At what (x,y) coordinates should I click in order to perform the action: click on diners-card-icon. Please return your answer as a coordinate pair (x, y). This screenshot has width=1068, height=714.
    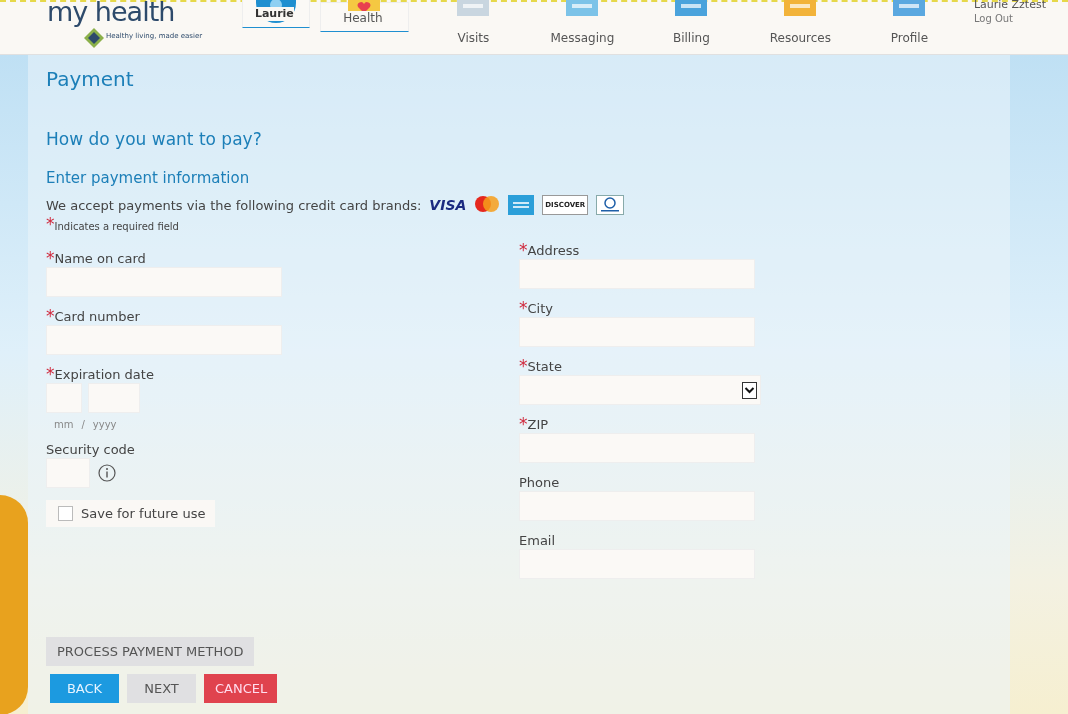
    Looking at the image, I should click on (610, 205).